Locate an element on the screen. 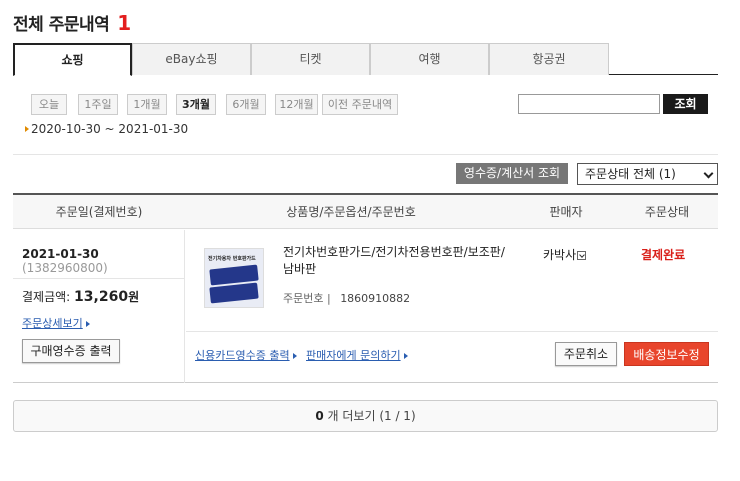  cancel-order-button: 주문취소 is located at coordinates (586, 354).